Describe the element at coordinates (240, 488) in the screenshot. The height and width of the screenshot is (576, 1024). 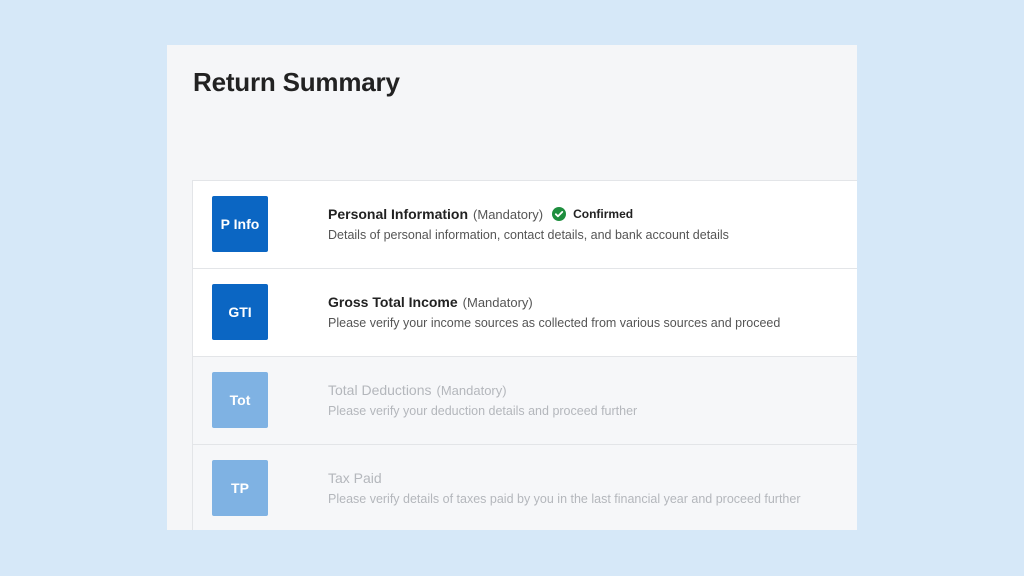
I see `section-badge: TP` at that location.